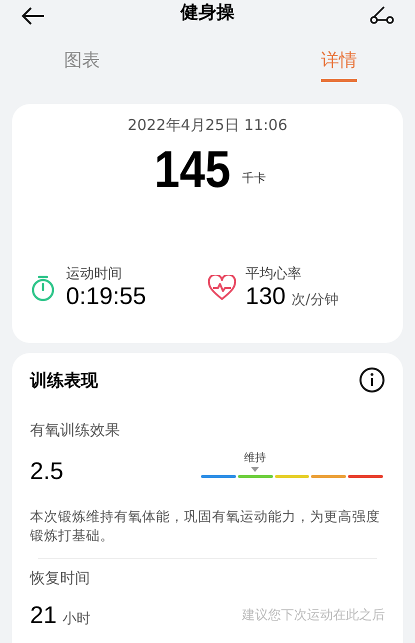  Describe the element at coordinates (255, 457) in the screenshot. I see `scale-label: 维持` at that location.